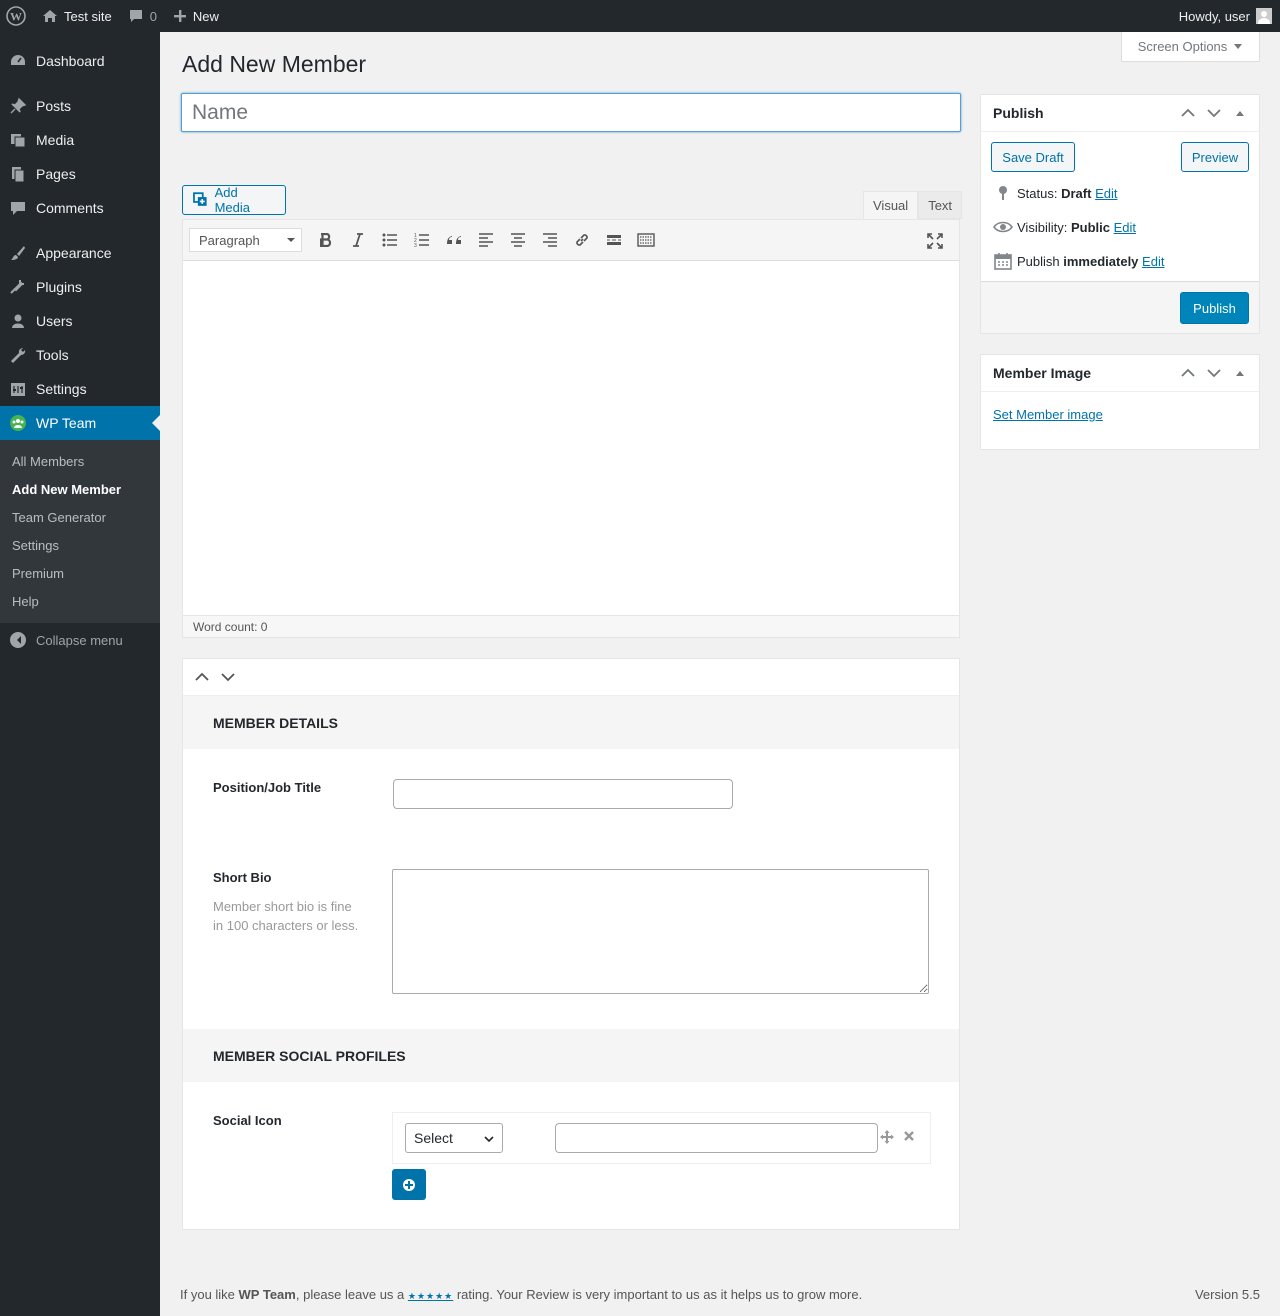  I want to click on collapse-menu-button: Collapse menu, so click(80, 640).